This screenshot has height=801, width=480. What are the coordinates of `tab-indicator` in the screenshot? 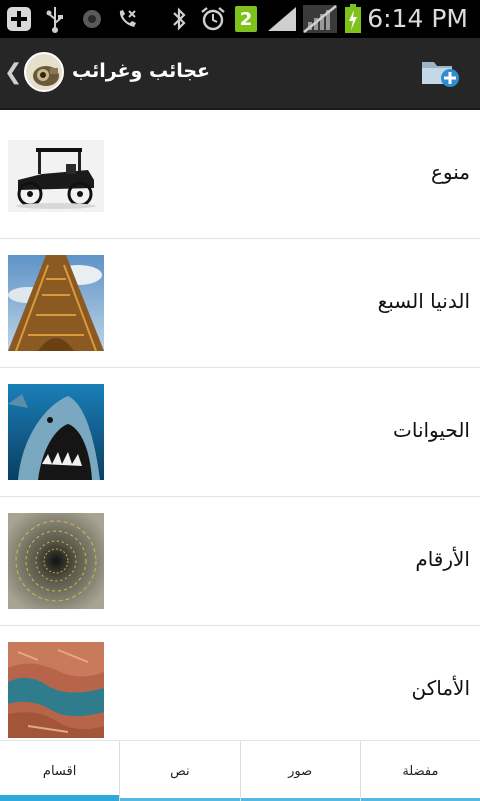 It's located at (59, 798).